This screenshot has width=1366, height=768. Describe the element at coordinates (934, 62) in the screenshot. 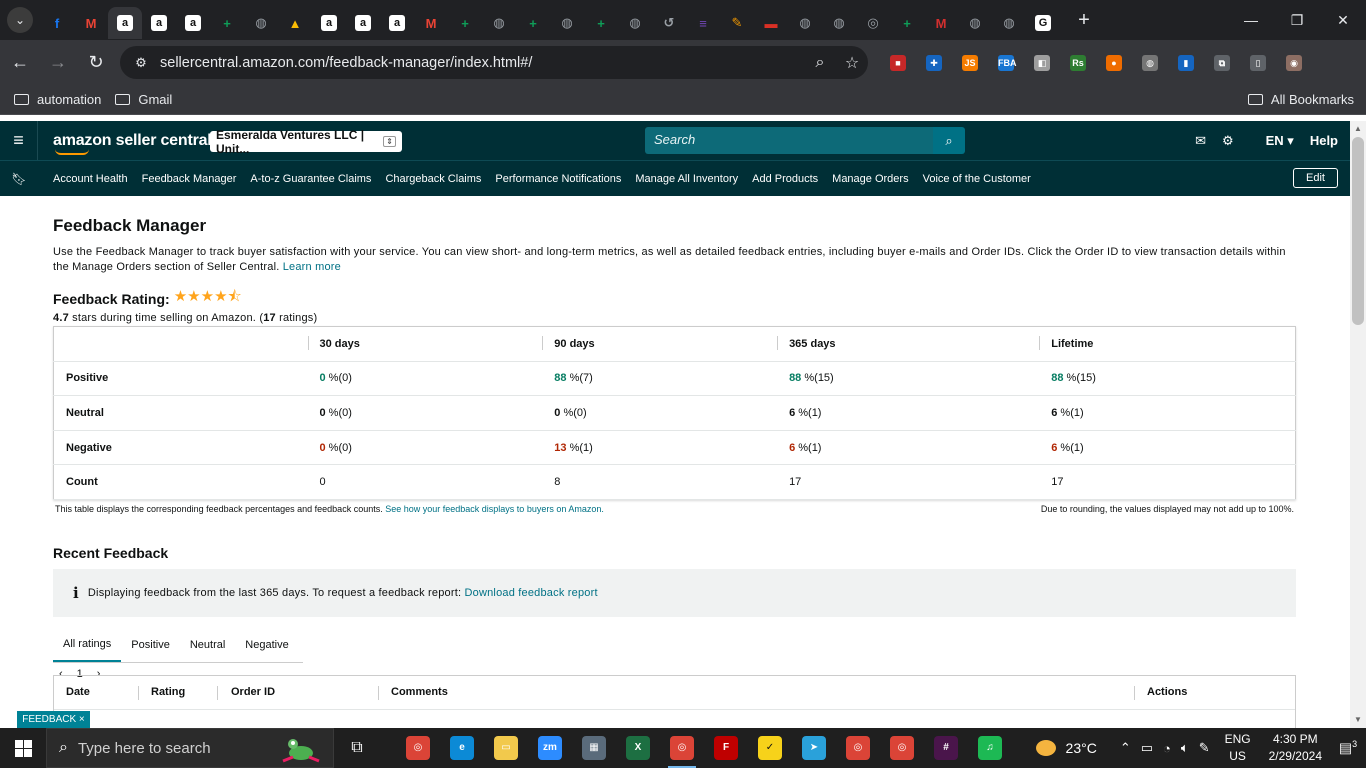

I see `ext-blue-icon: ✚` at that location.